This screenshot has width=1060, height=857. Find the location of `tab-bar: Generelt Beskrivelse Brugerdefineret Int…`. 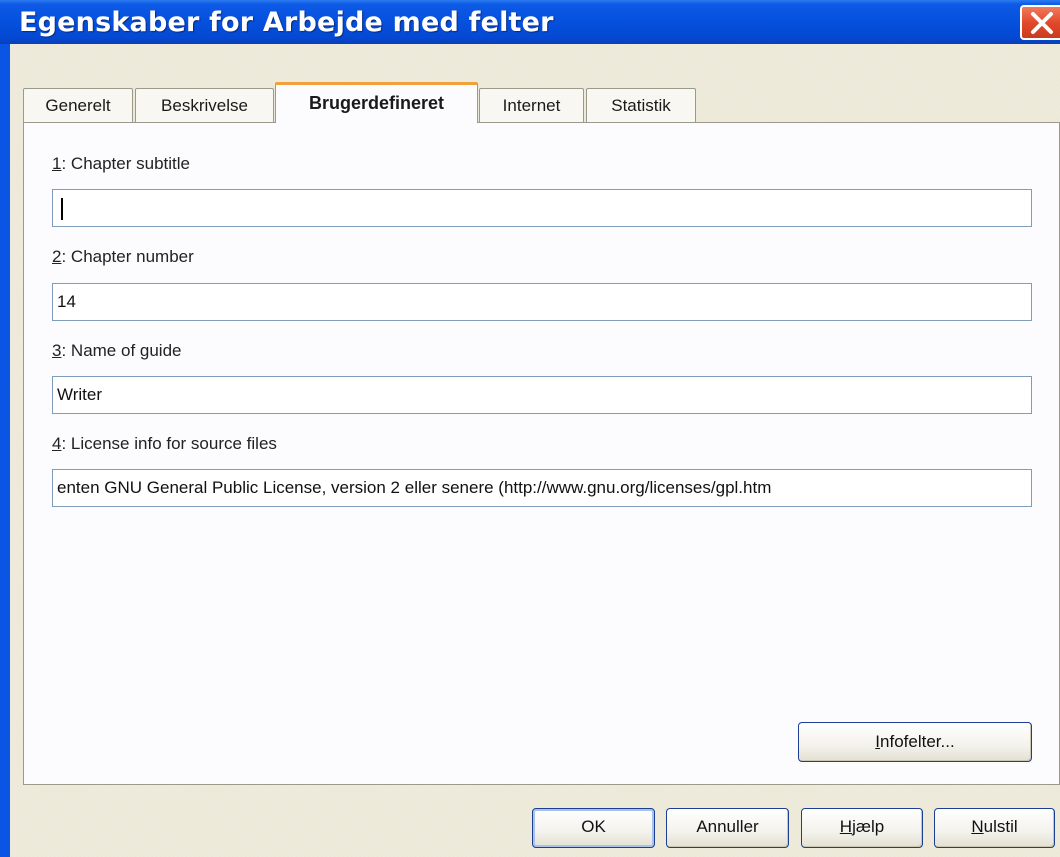

tab-bar: Generelt Beskrivelse Brugerdefineret Int… is located at coordinates (535, 85).